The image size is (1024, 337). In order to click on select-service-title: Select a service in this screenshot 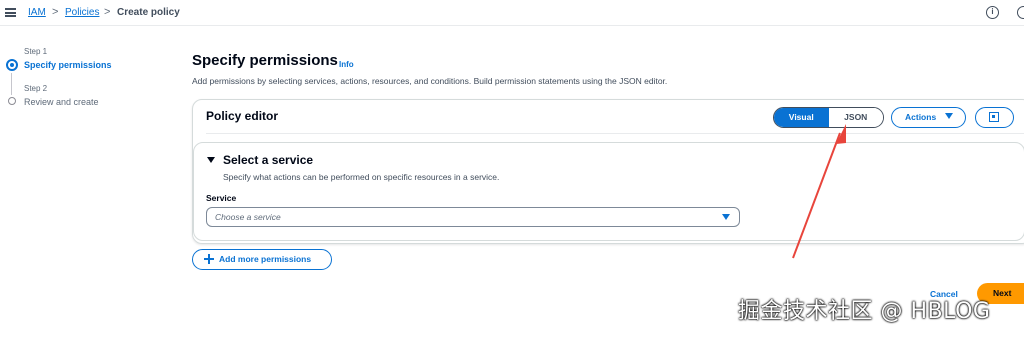, I will do `click(268, 160)`.